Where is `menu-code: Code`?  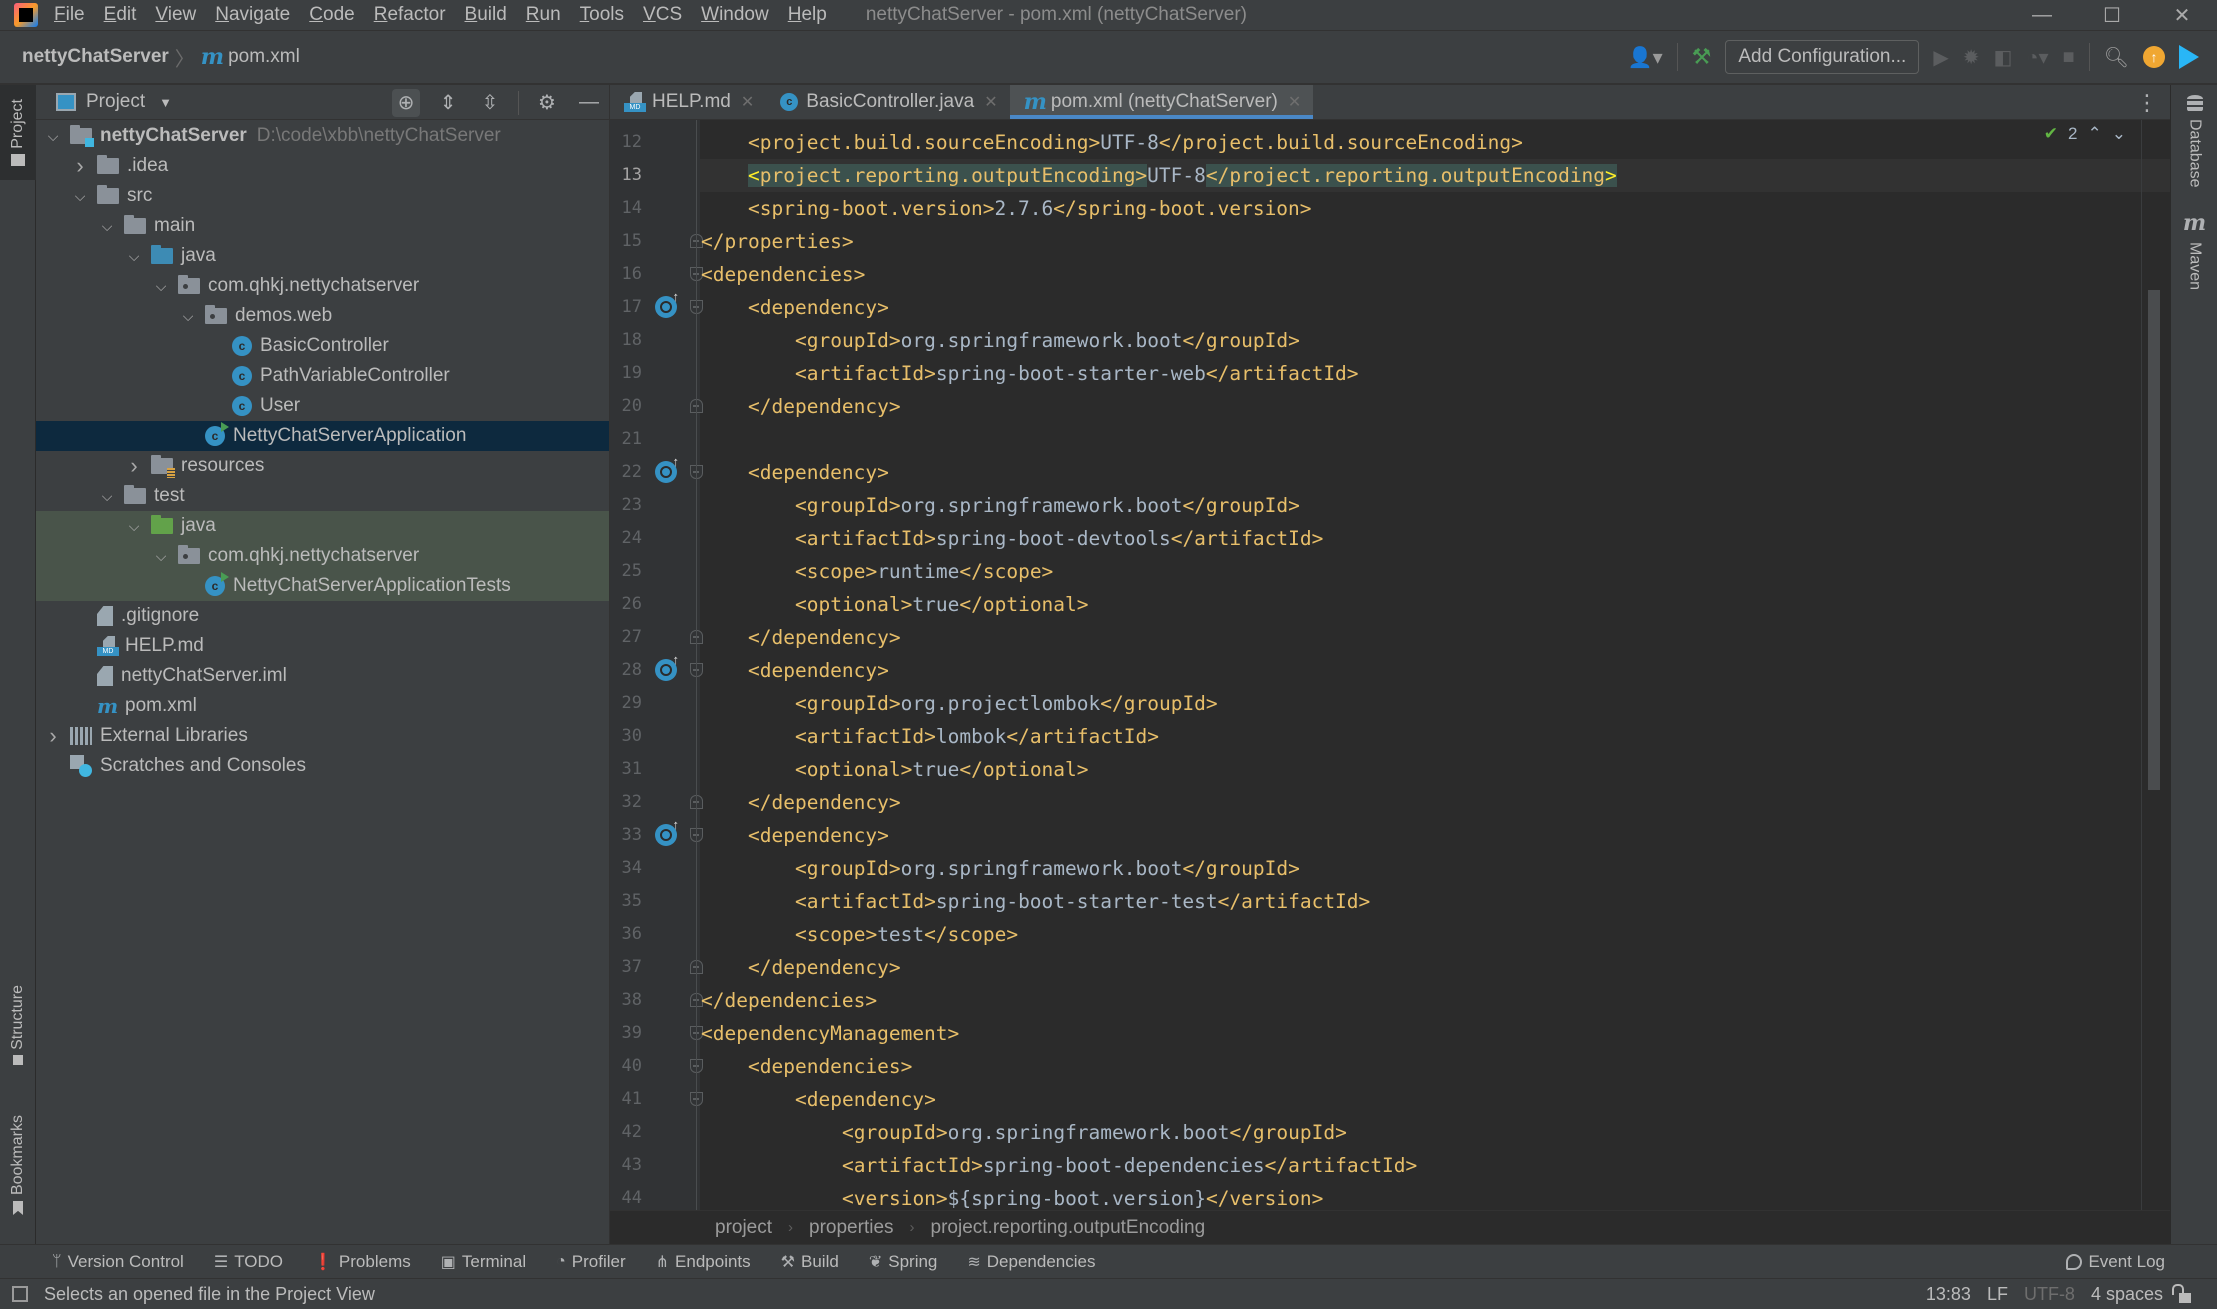 menu-code: Code is located at coordinates (331, 15).